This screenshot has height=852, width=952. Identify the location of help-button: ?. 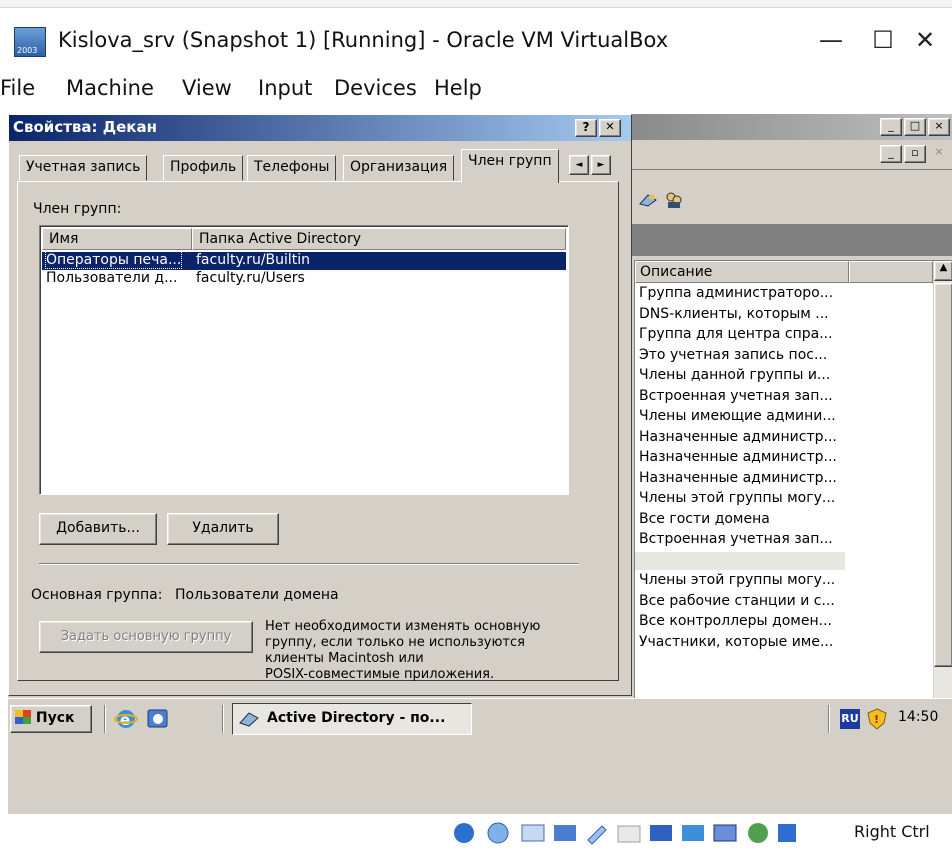
(586, 128).